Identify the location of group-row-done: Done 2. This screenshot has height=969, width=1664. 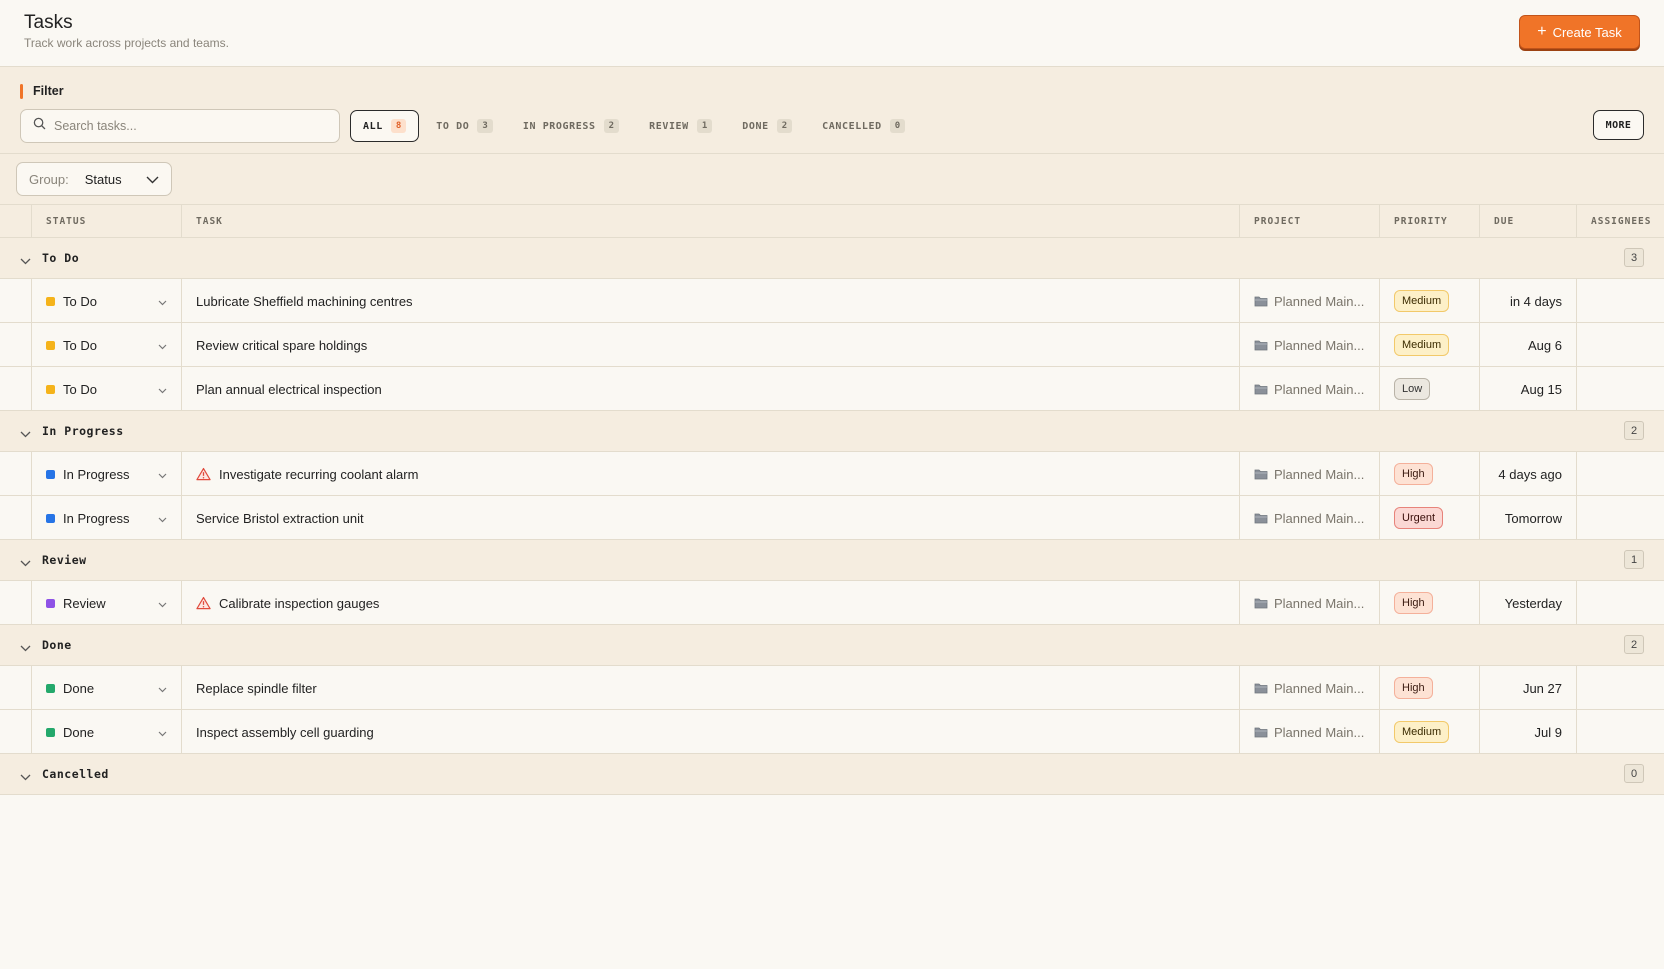
(832, 645).